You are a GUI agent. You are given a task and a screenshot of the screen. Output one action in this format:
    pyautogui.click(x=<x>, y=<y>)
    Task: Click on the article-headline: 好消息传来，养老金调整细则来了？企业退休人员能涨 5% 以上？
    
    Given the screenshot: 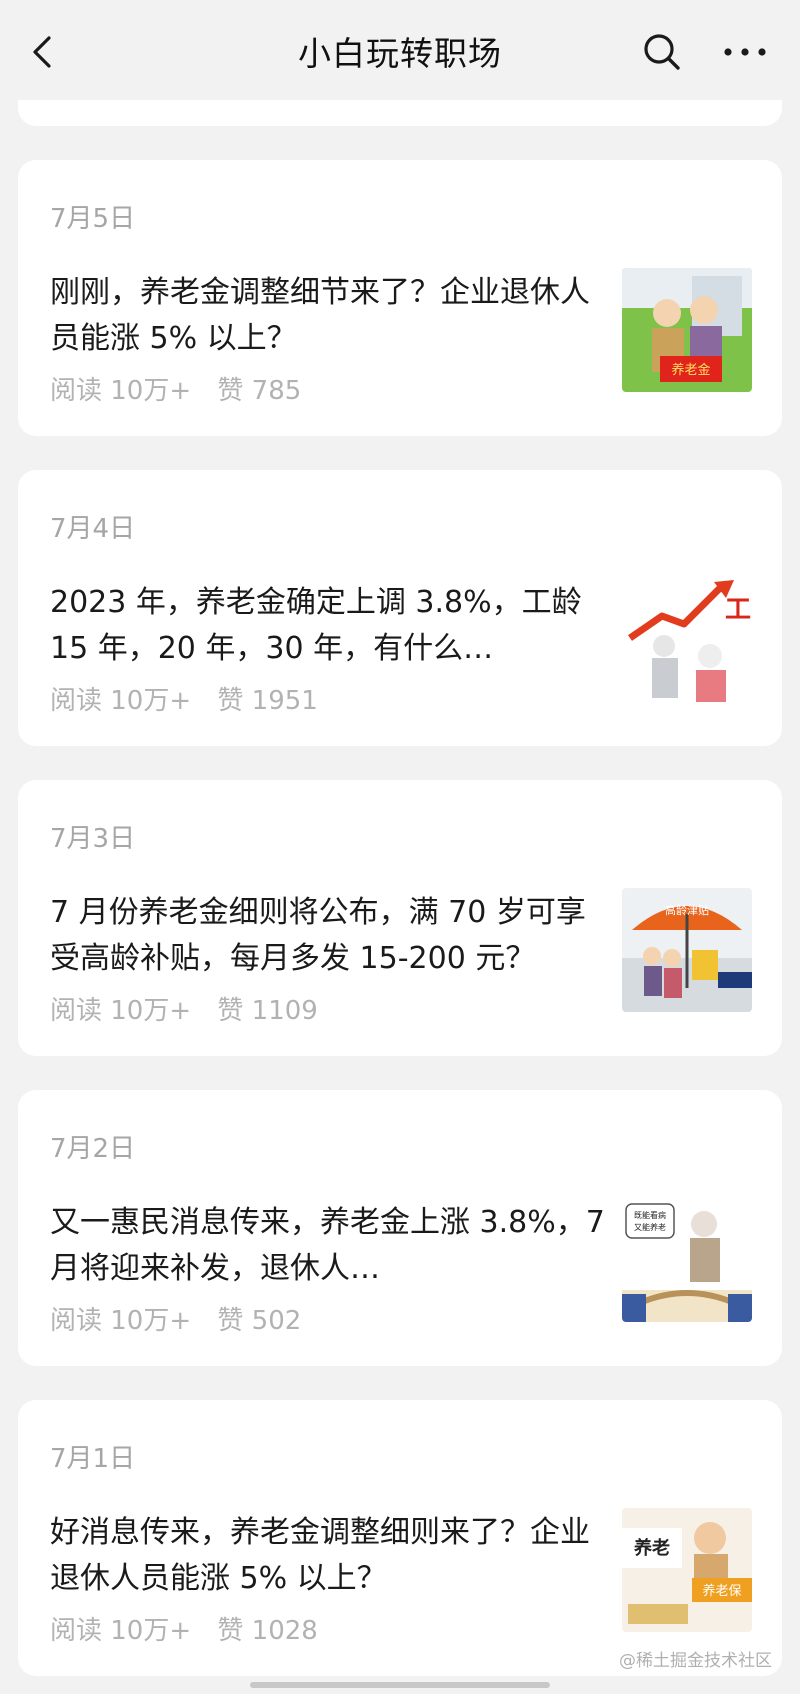 What is the action you would take?
    pyautogui.click(x=330, y=1556)
    